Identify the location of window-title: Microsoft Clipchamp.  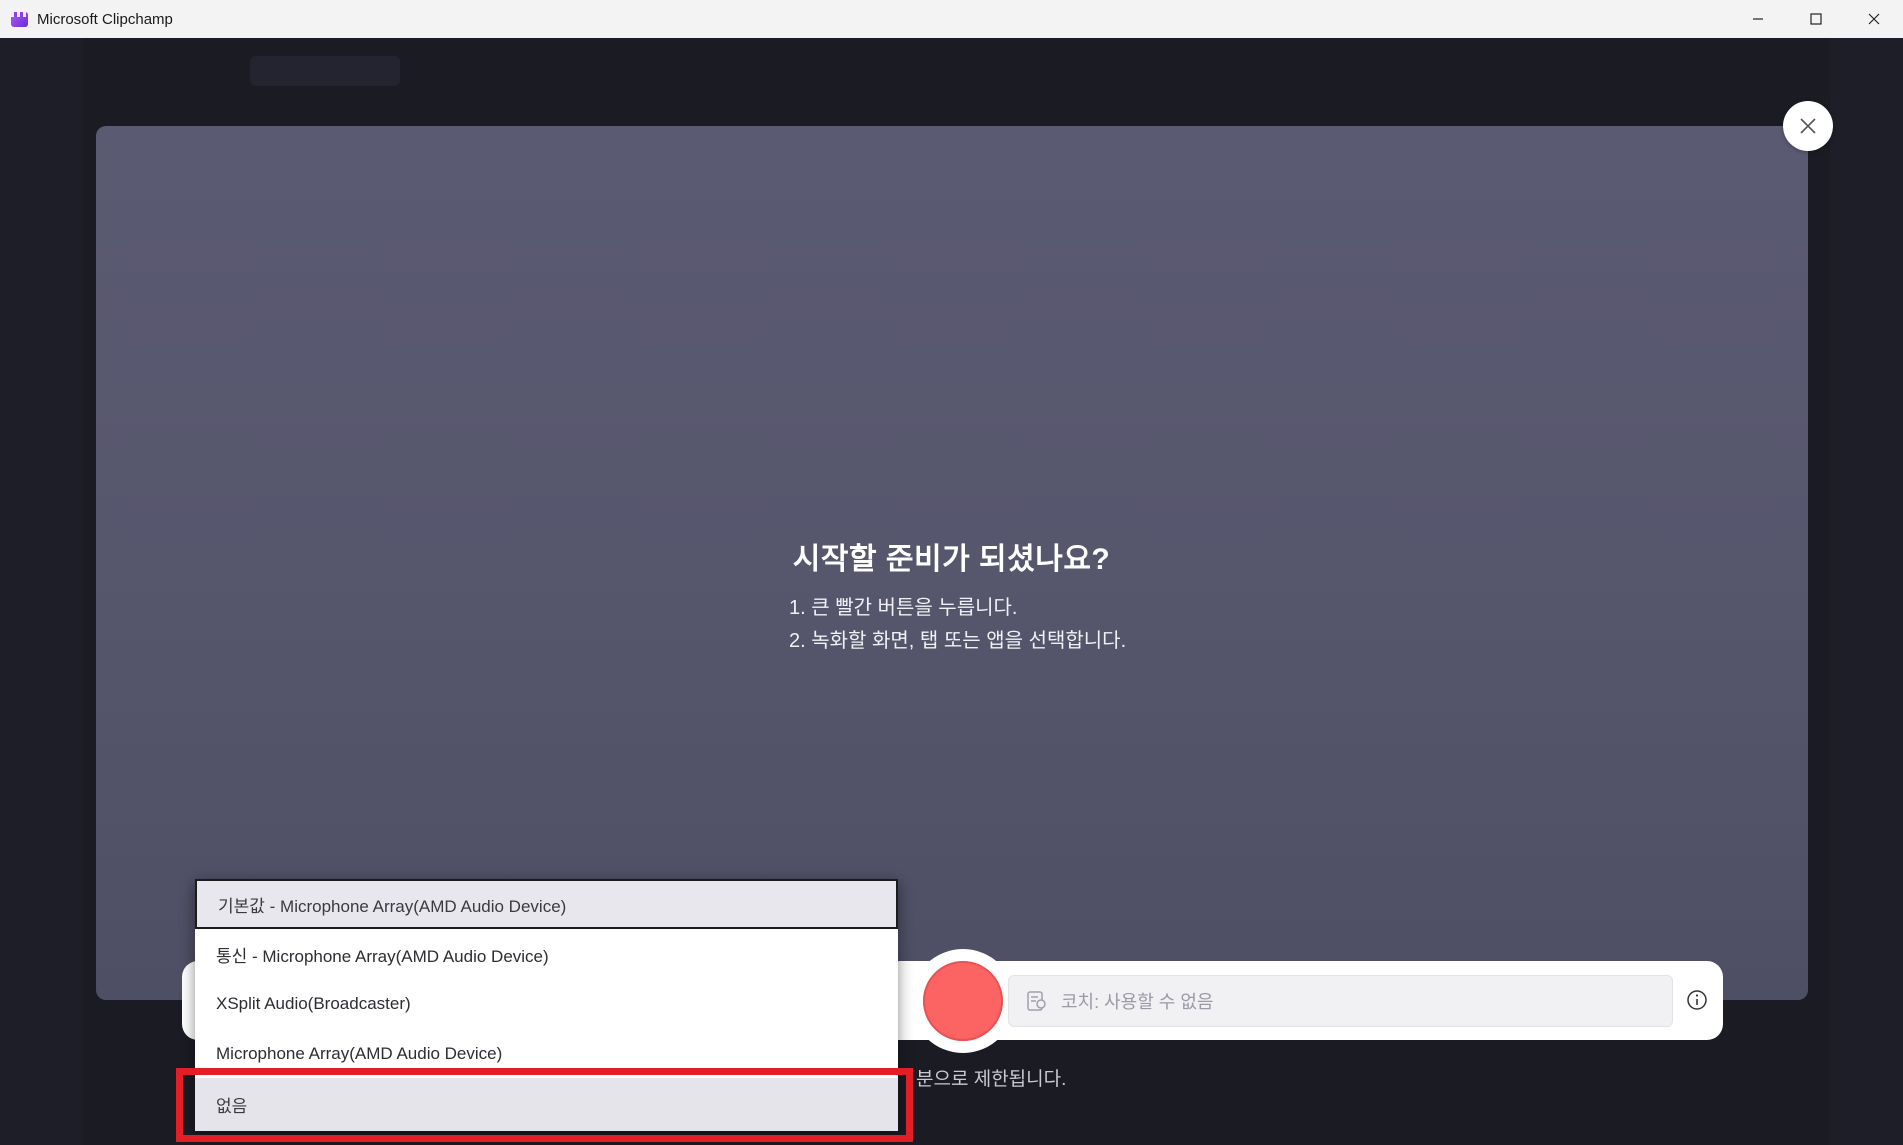
(105, 19).